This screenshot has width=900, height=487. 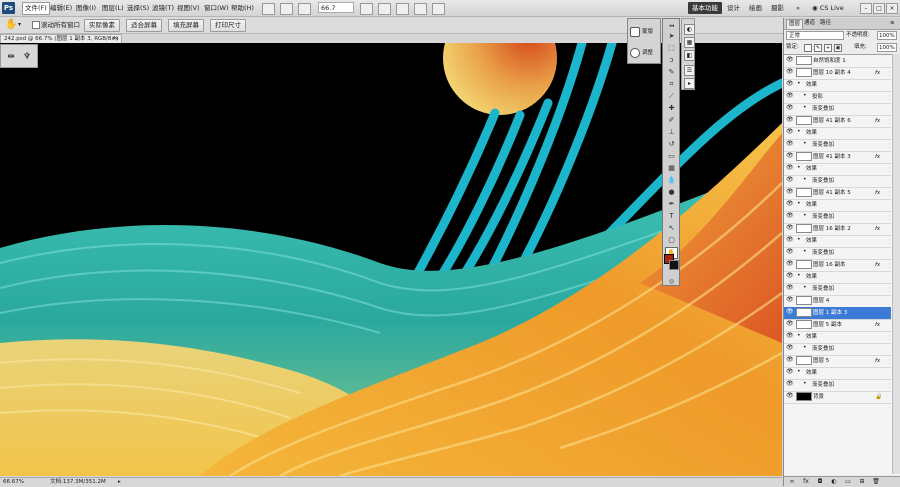 What do you see at coordinates (61, 8) in the screenshot?
I see `menu-edit: 编辑(E)` at bounding box center [61, 8].